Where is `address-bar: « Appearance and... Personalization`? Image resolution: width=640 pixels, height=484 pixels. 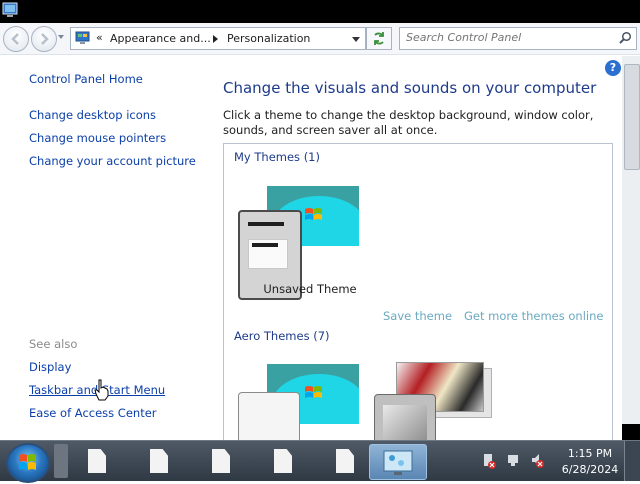
address-bar: « Appearance and... Personalization is located at coordinates (218, 38).